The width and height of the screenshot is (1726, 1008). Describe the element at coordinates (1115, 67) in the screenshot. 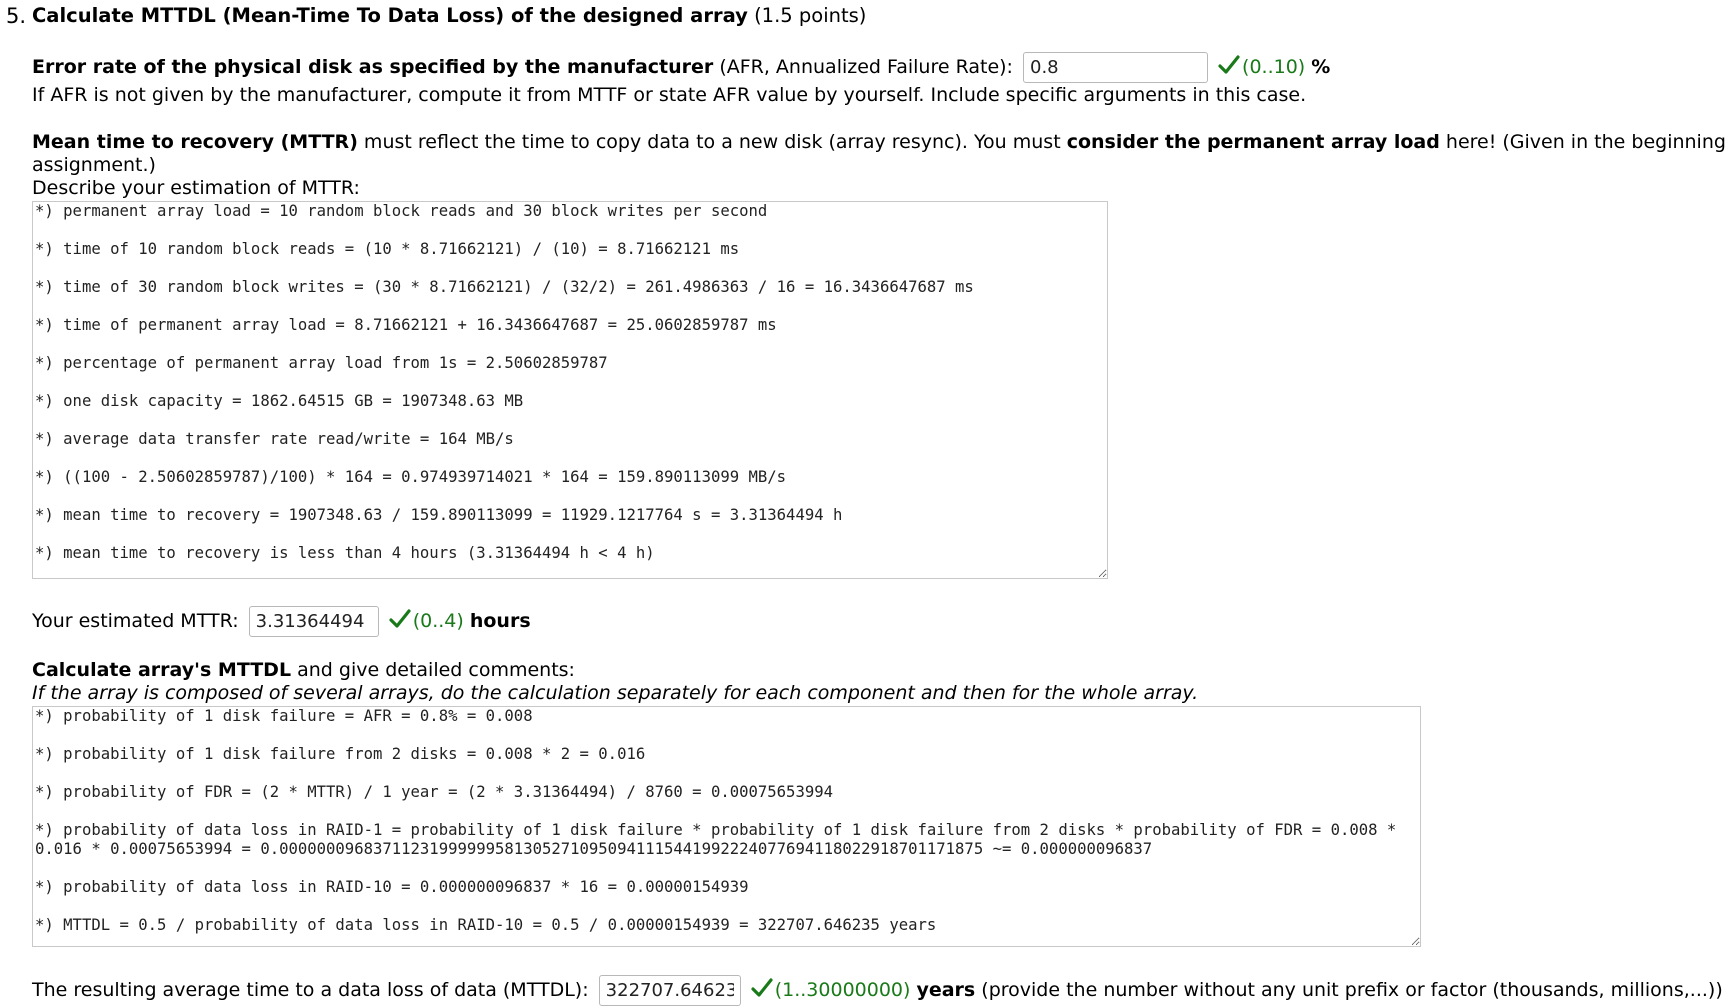

I see `afr-input` at that location.